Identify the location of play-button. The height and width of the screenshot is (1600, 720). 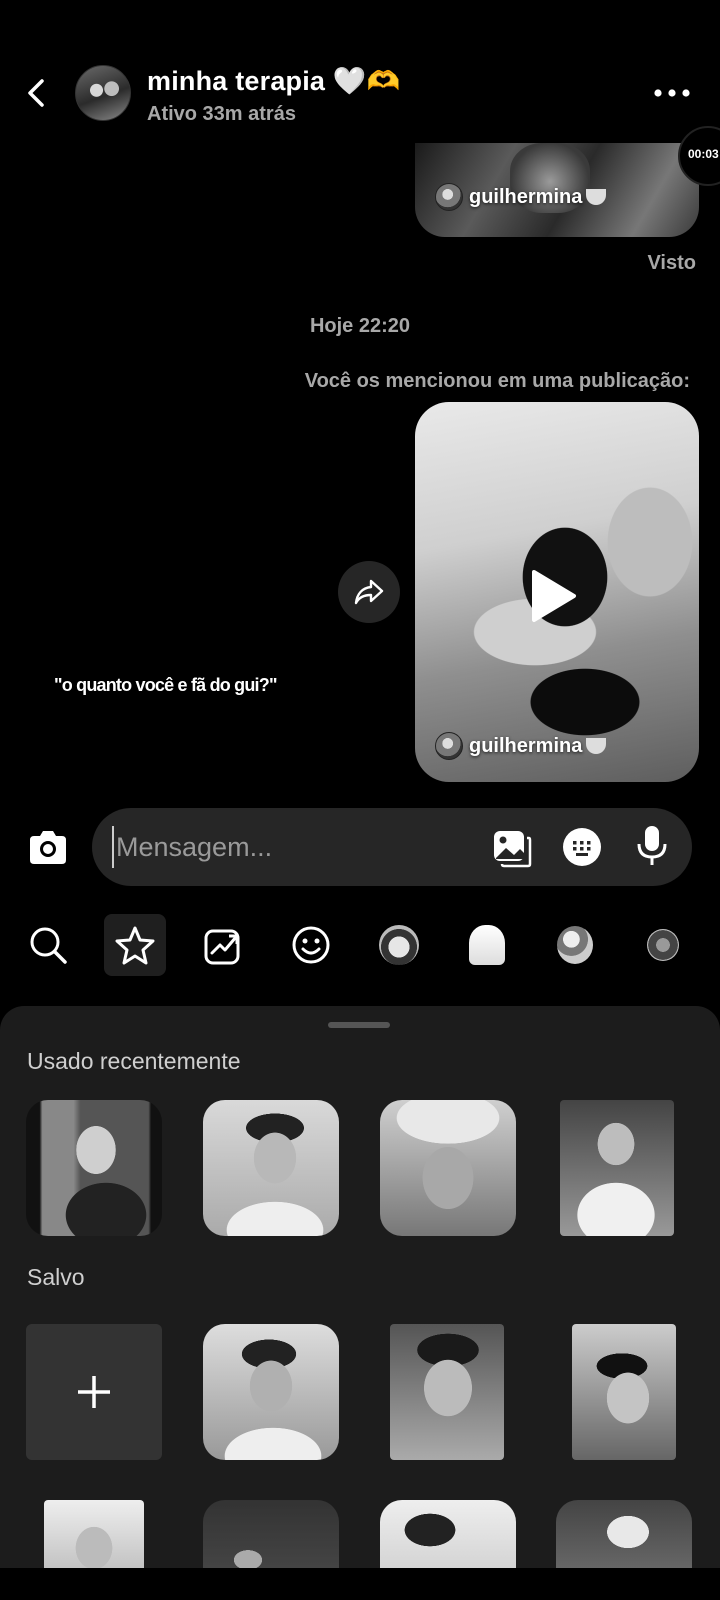
(553, 596).